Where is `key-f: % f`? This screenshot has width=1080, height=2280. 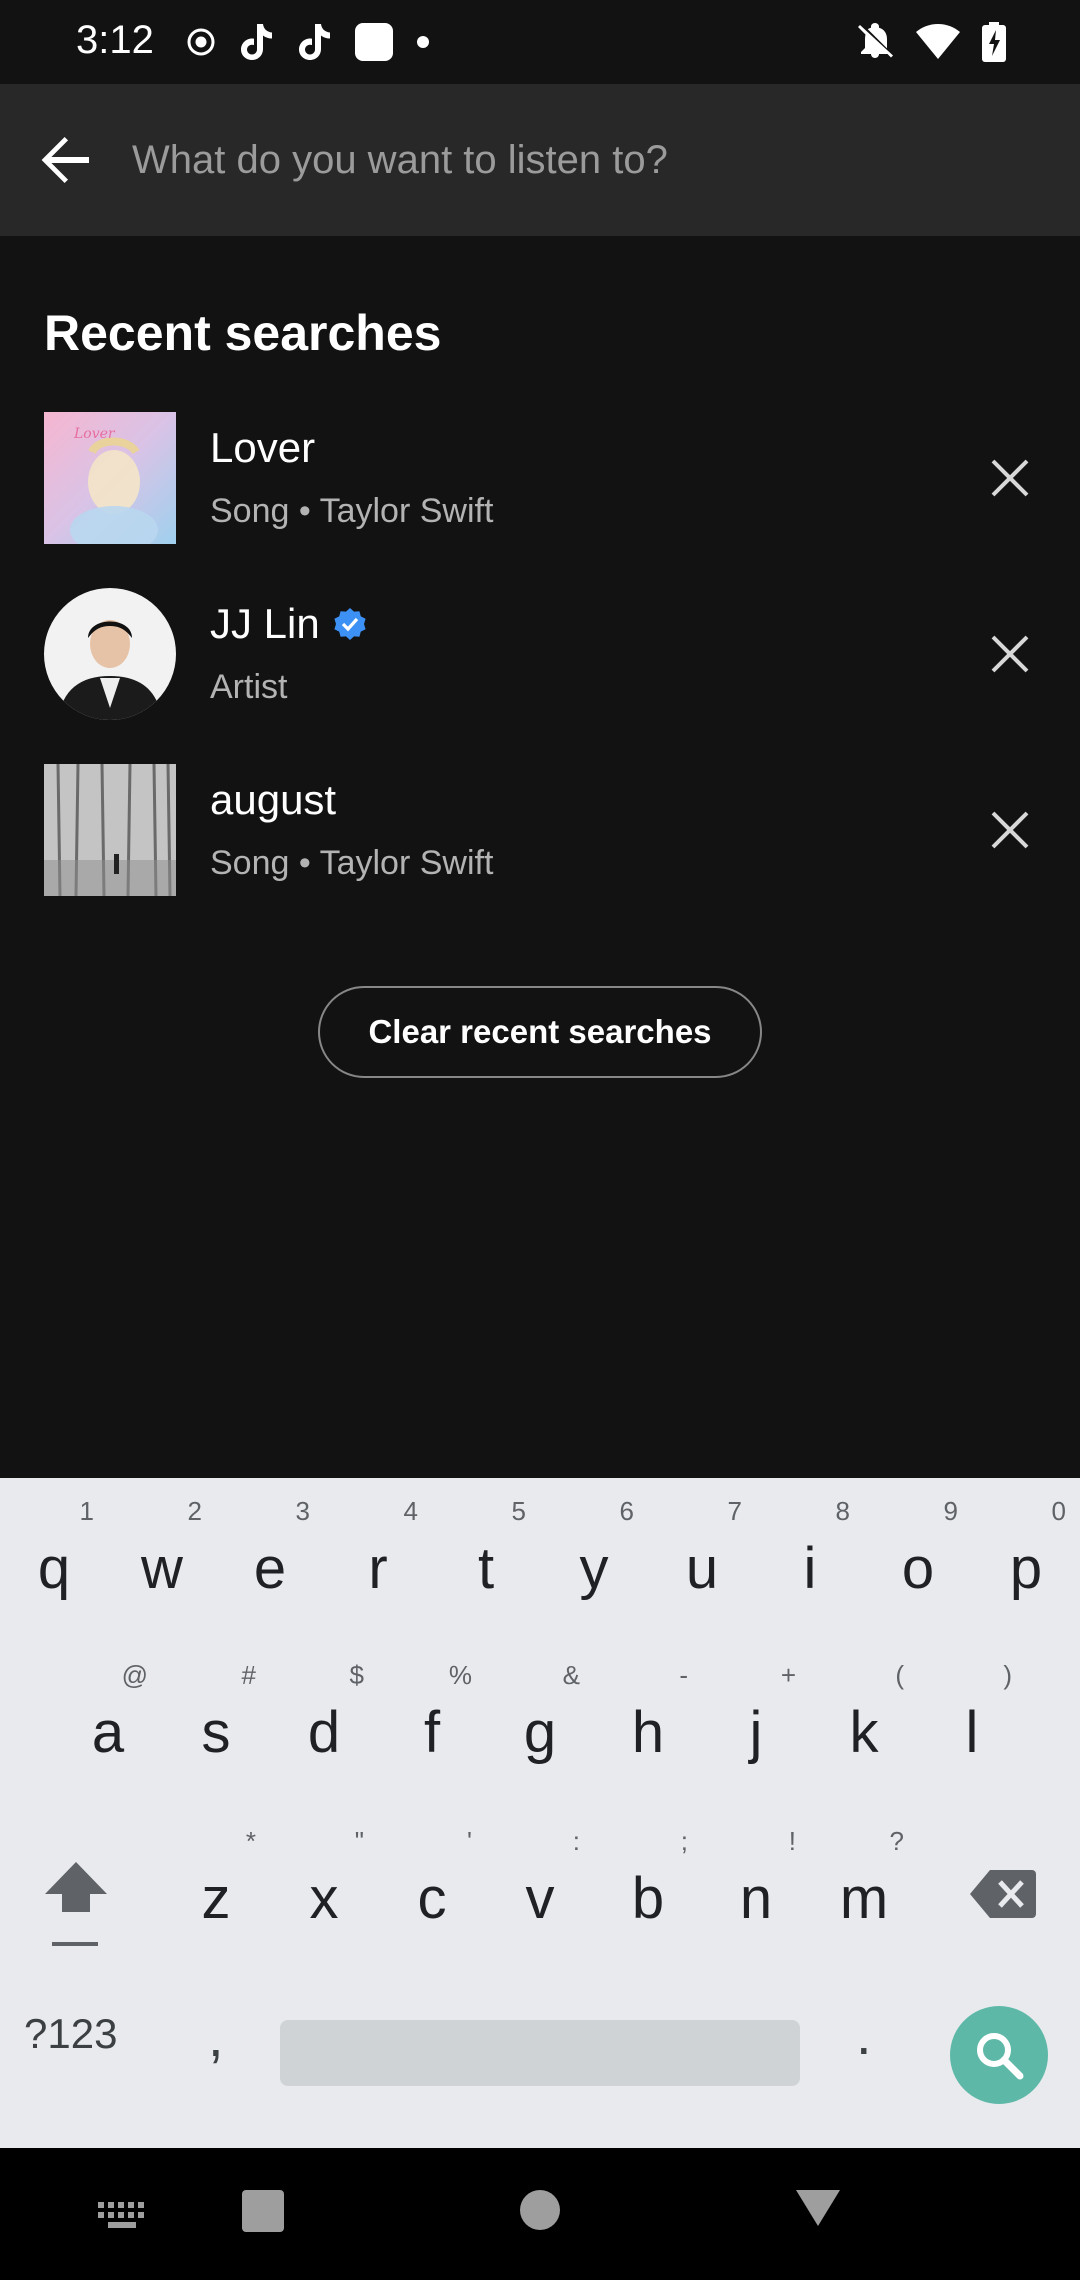 key-f: % f is located at coordinates (432, 1717).